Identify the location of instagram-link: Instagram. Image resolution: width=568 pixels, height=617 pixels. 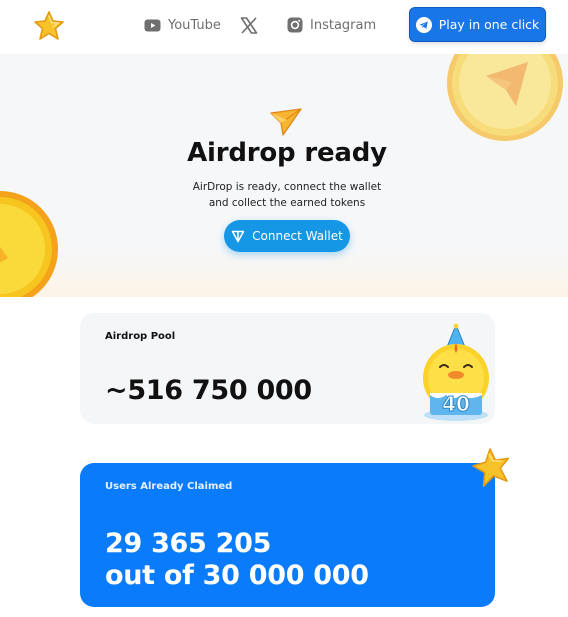
(331, 25).